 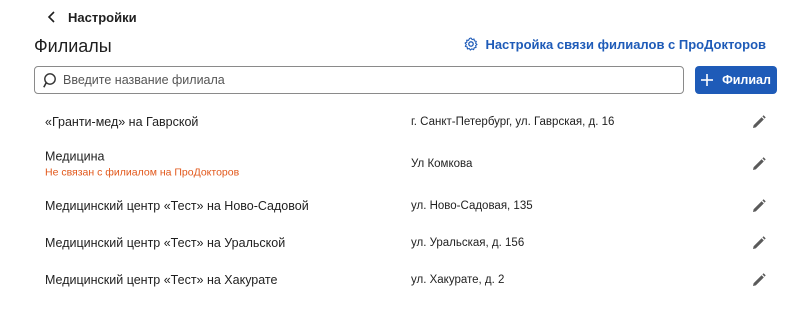 I want to click on branch-address: ул. Хакурате, д. 2, so click(x=458, y=279).